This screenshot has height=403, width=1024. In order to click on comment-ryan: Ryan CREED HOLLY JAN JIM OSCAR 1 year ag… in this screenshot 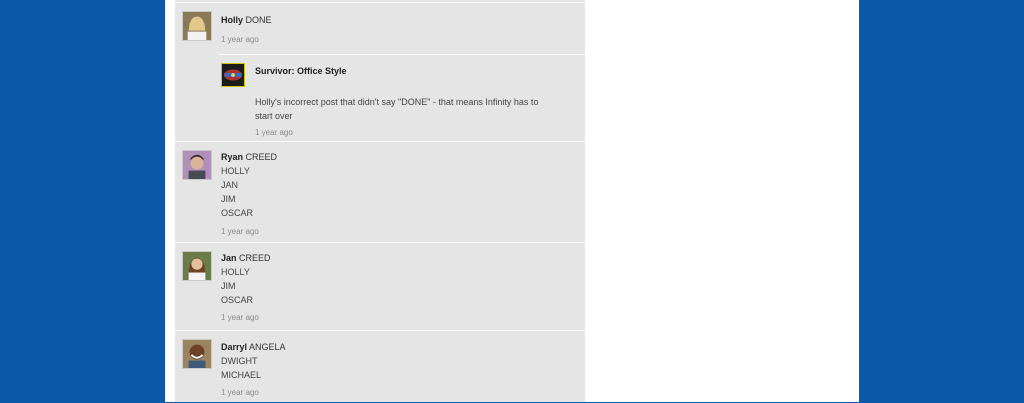, I will do `click(380, 192)`.